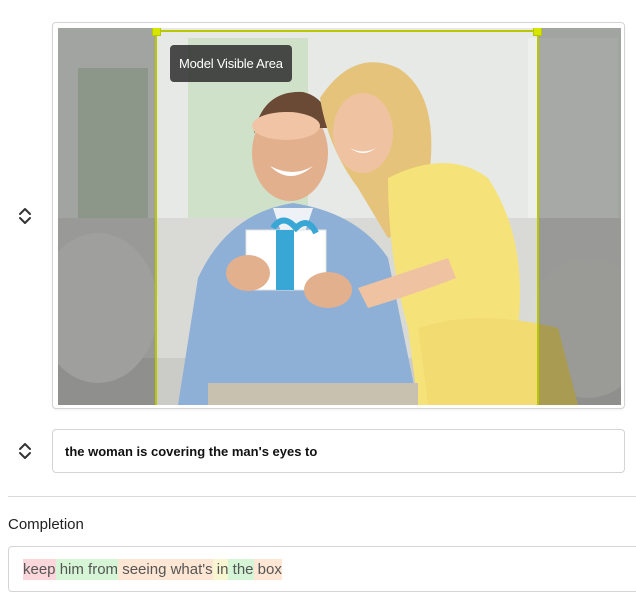 This screenshot has width=636, height=601. Describe the element at coordinates (267, 569) in the screenshot. I see `completion-token: box` at that location.